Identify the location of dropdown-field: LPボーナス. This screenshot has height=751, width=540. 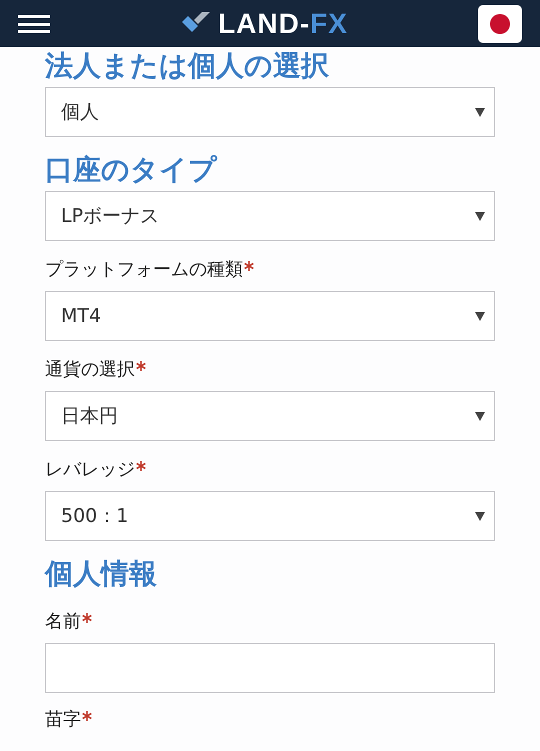
(270, 216).